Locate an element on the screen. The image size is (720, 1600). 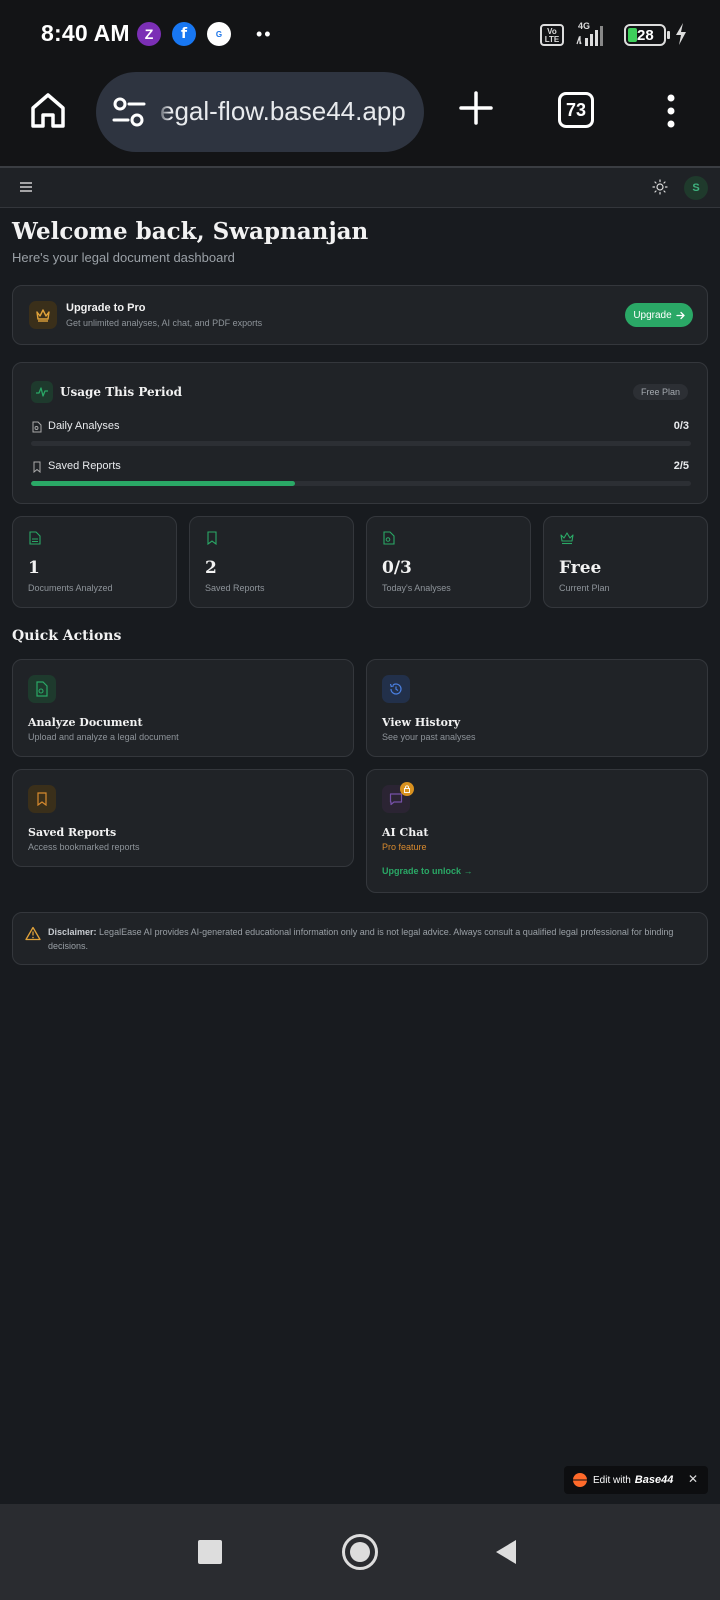
action-description: Access bookmarked reports is located at coordinates (84, 847).